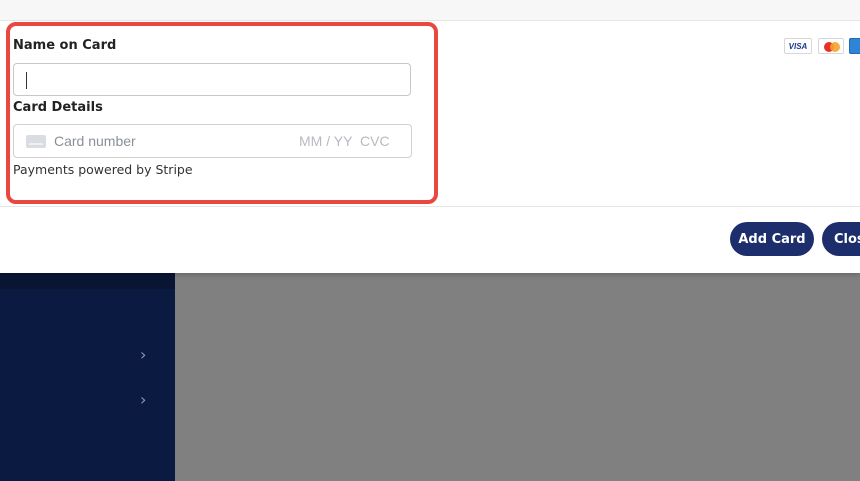  I want to click on cvc-input: CVC, so click(375, 141).